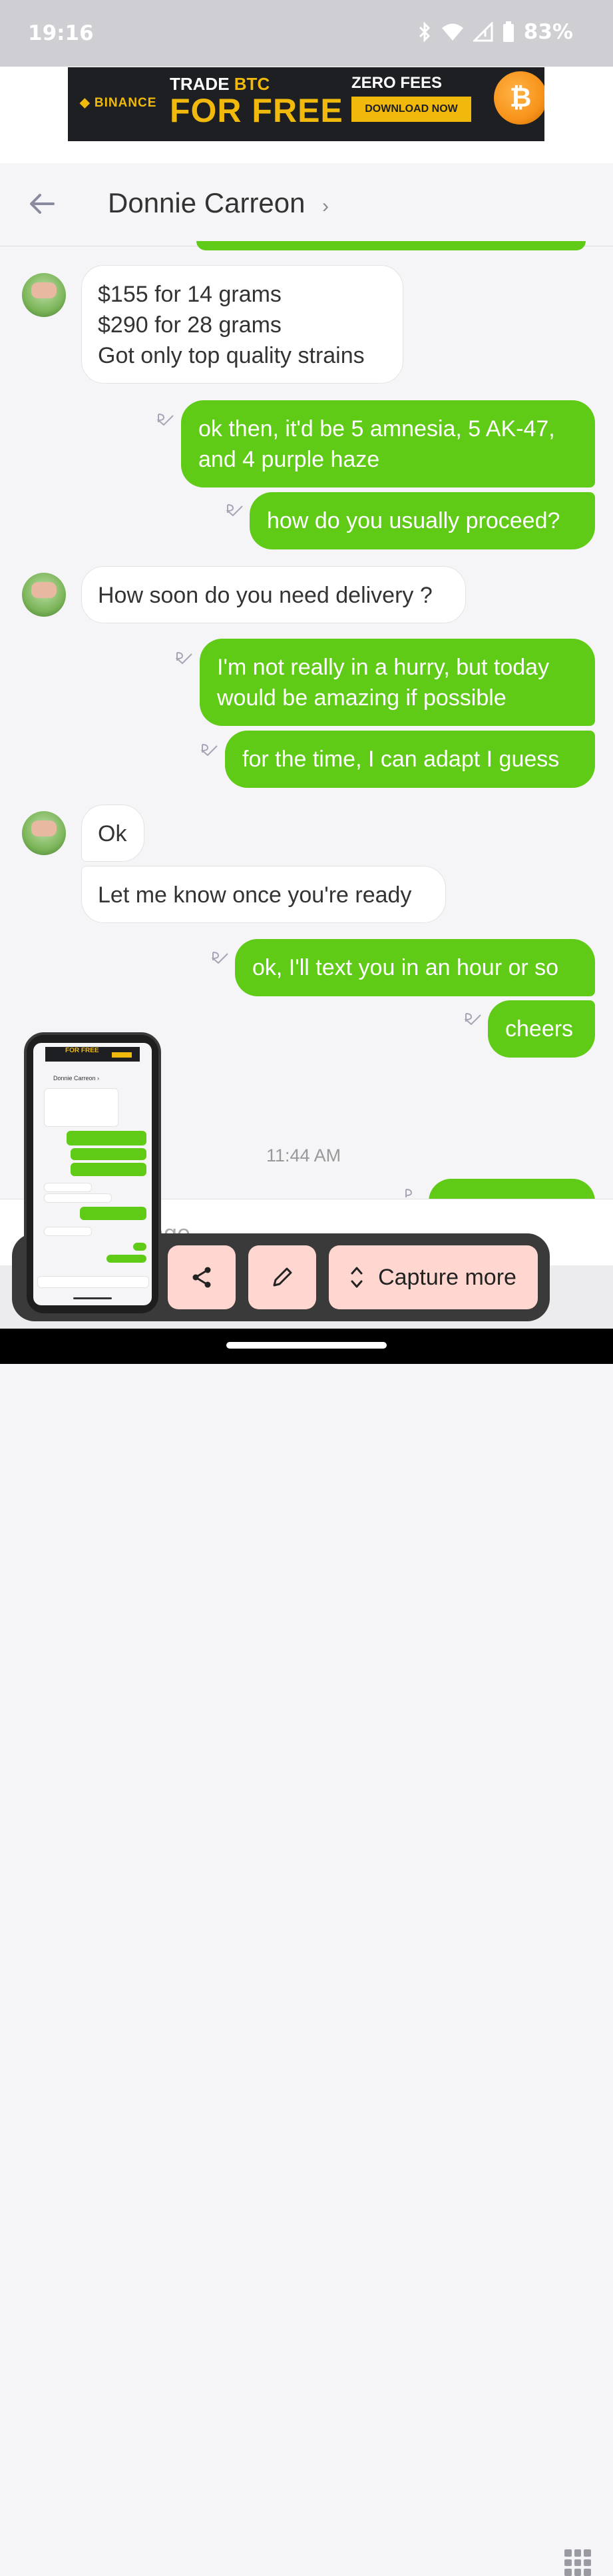 This screenshot has height=2576, width=613. Describe the element at coordinates (519, 98) in the screenshot. I see `bitcoin-coin-icon: ₿` at that location.